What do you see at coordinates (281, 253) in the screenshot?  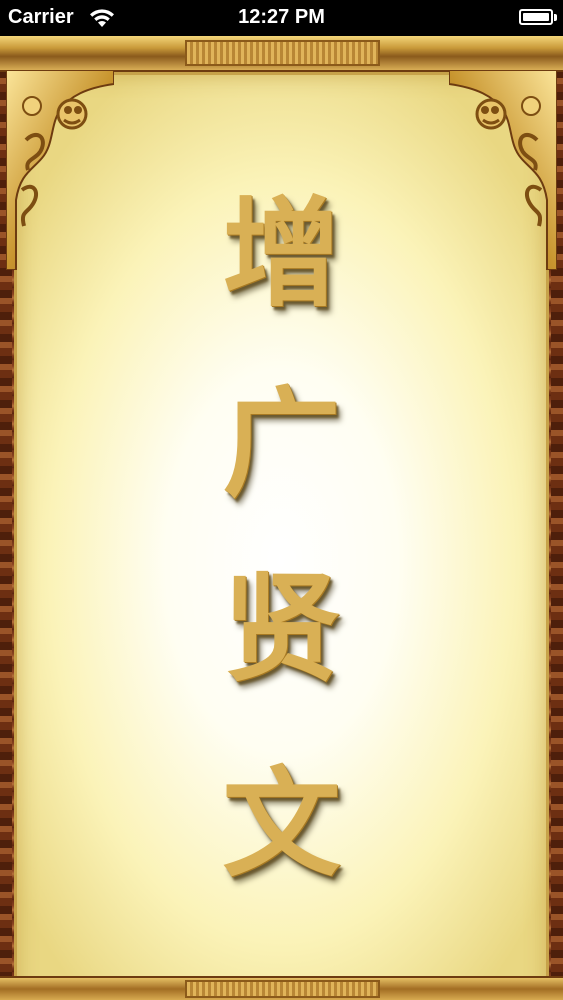 I see `title-char-1: 增` at bounding box center [281, 253].